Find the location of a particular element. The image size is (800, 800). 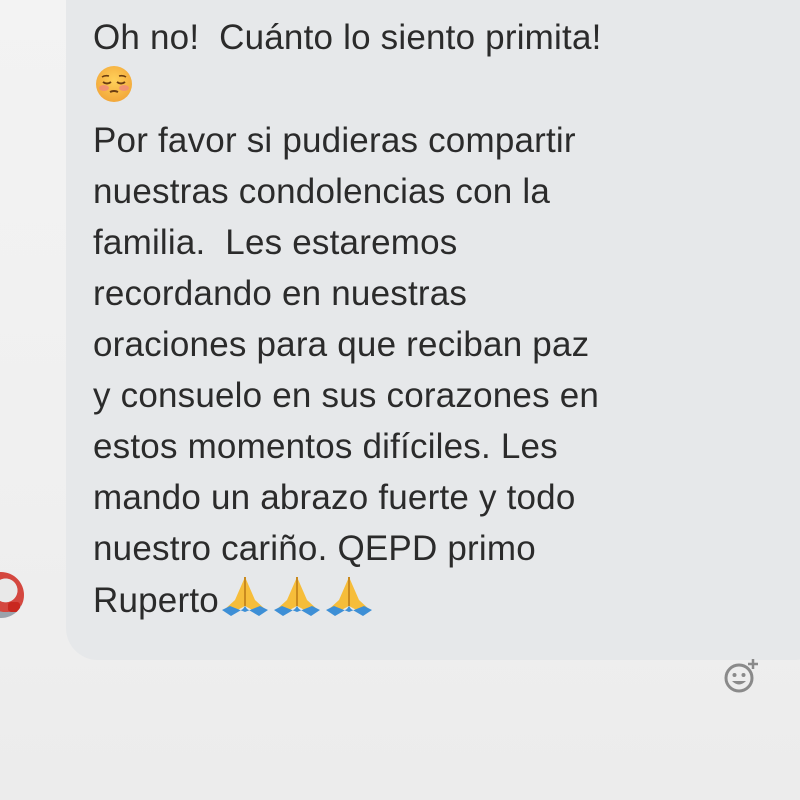

add-reaction-icon is located at coordinates (741, 676).